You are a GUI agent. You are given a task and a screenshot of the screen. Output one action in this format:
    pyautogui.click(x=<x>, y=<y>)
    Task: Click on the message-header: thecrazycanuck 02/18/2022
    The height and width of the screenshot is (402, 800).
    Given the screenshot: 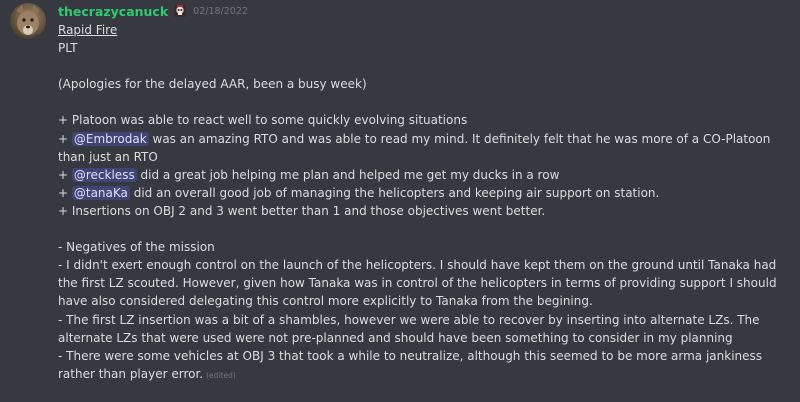 What is the action you would take?
    pyautogui.click(x=153, y=11)
    